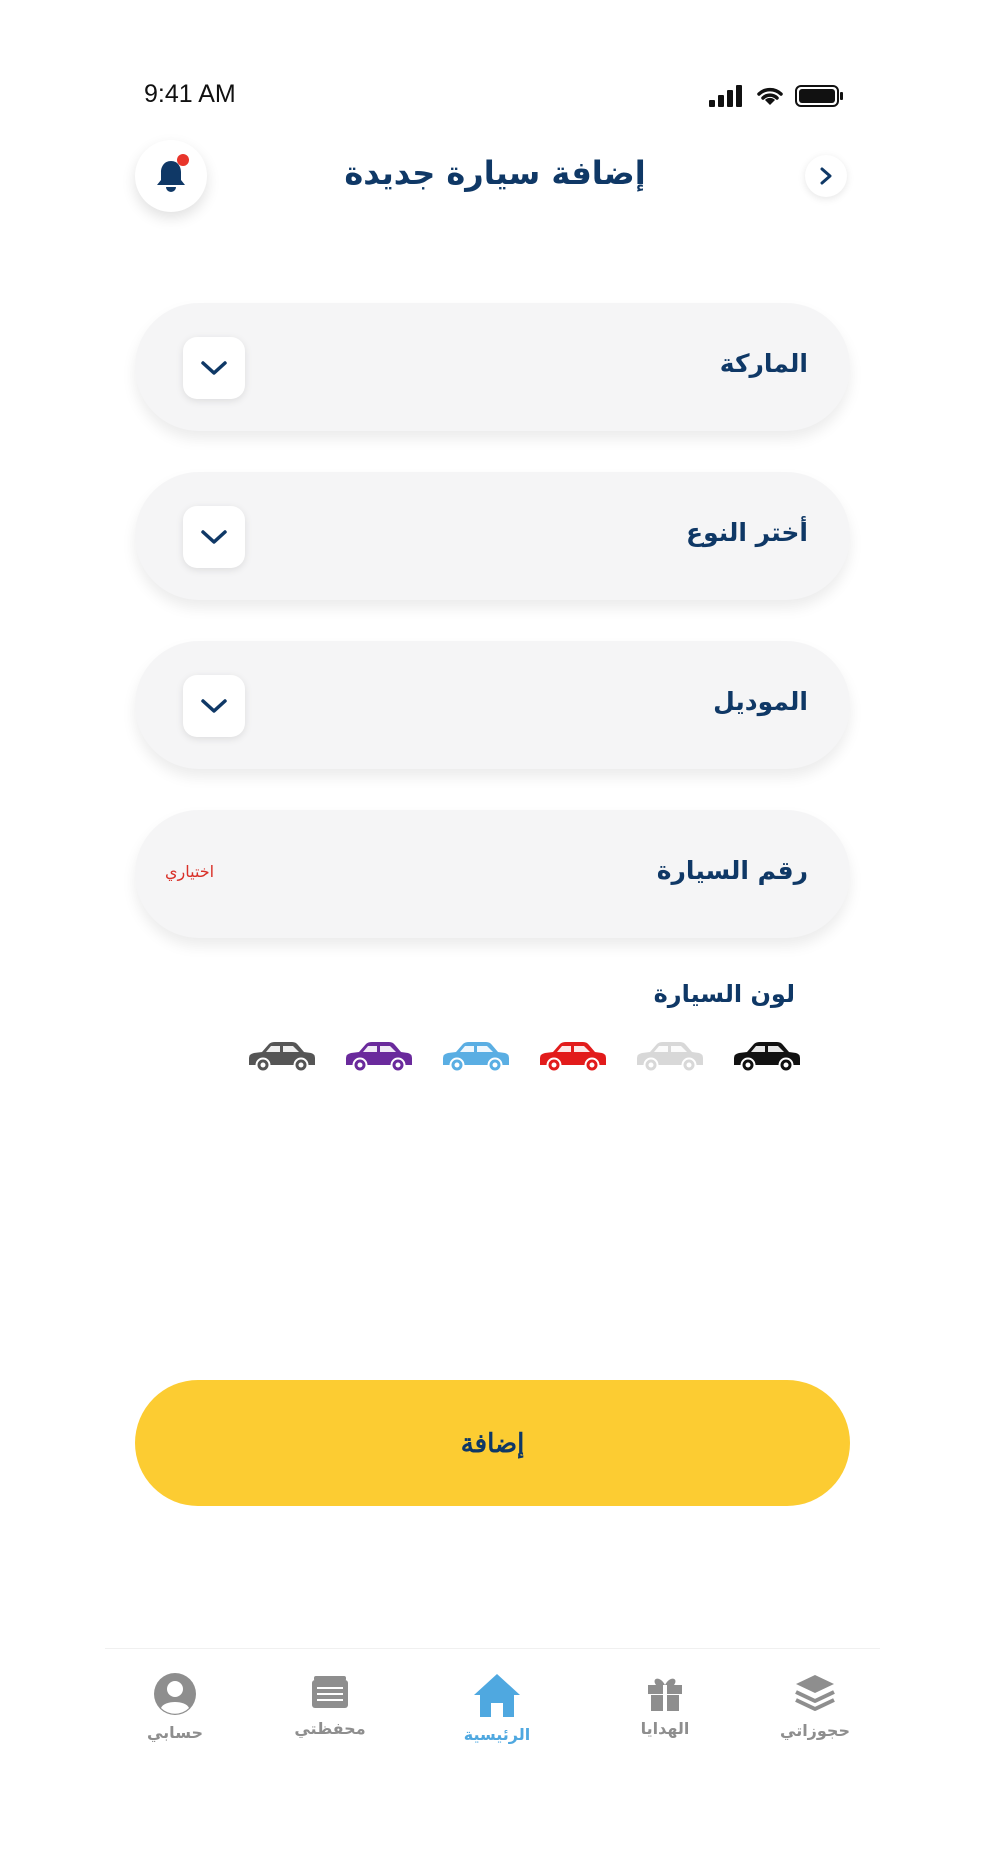 This screenshot has height=1852, width=990. Describe the element at coordinates (724, 994) in the screenshot. I see `car-color-label: لون السيارة` at that location.